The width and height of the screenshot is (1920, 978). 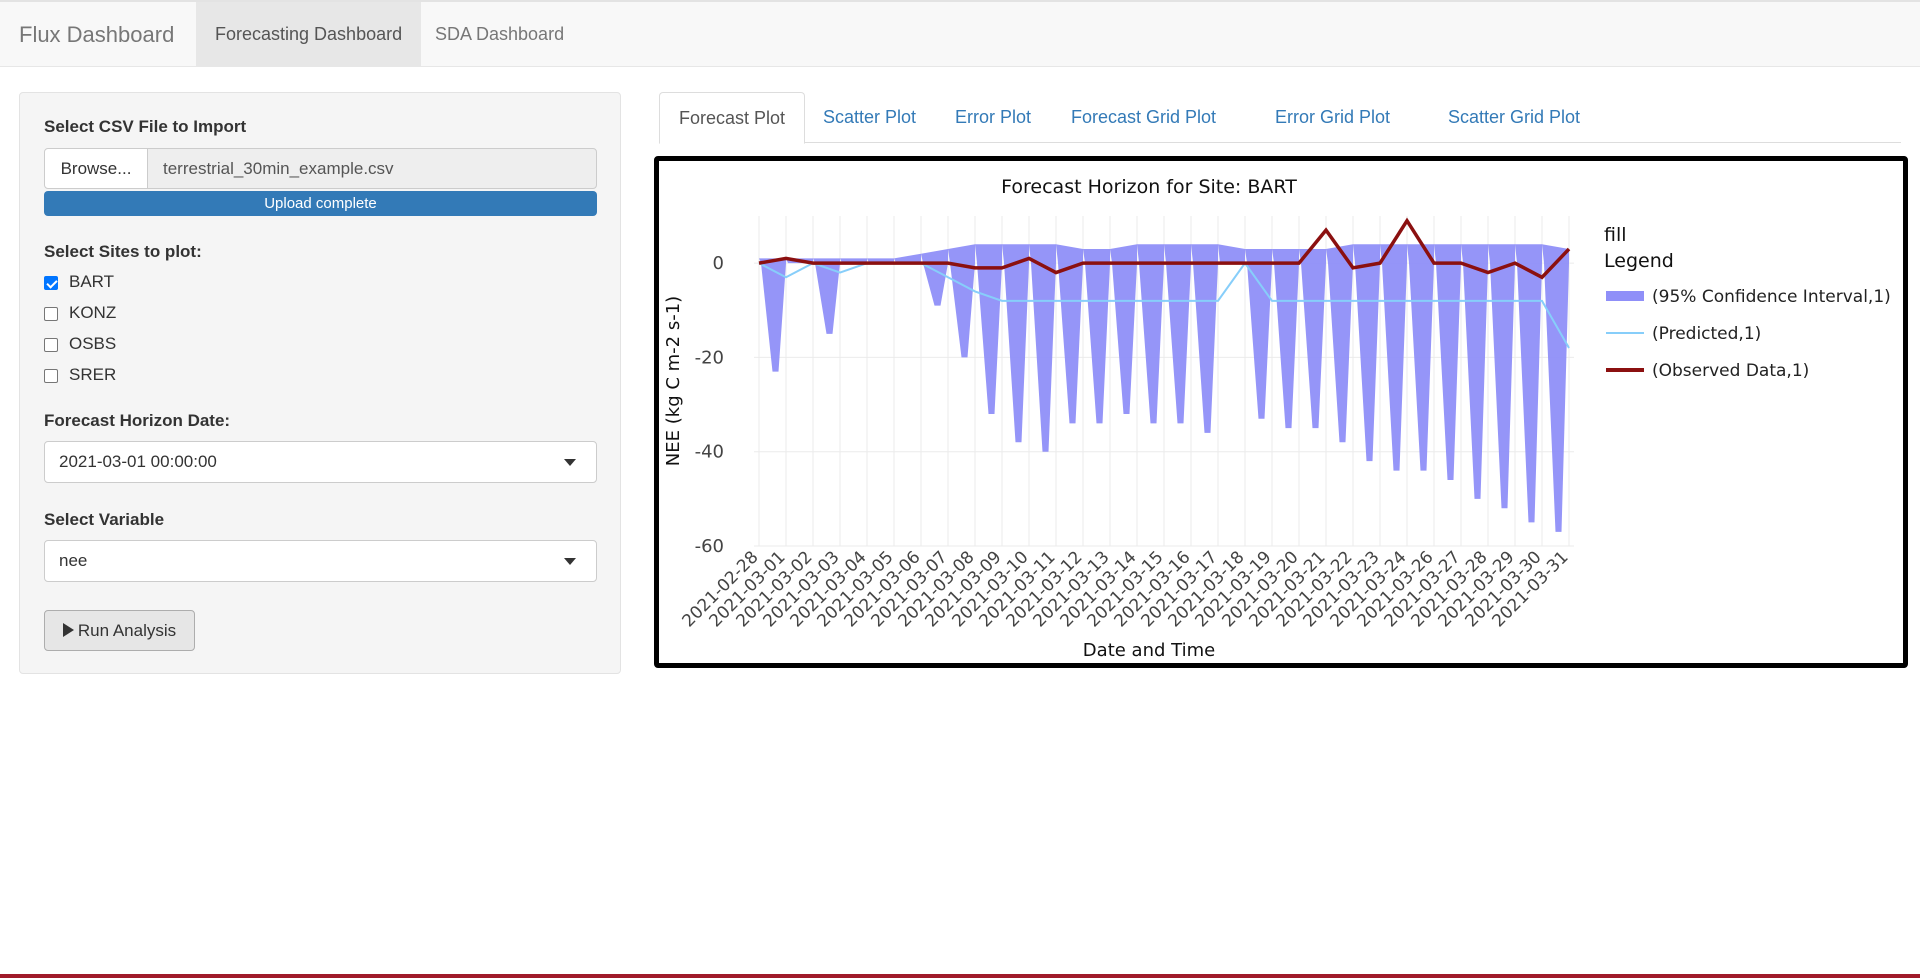 I want to click on file-input: Browse... terrestrial_30min_example.csv, so click(x=320, y=168).